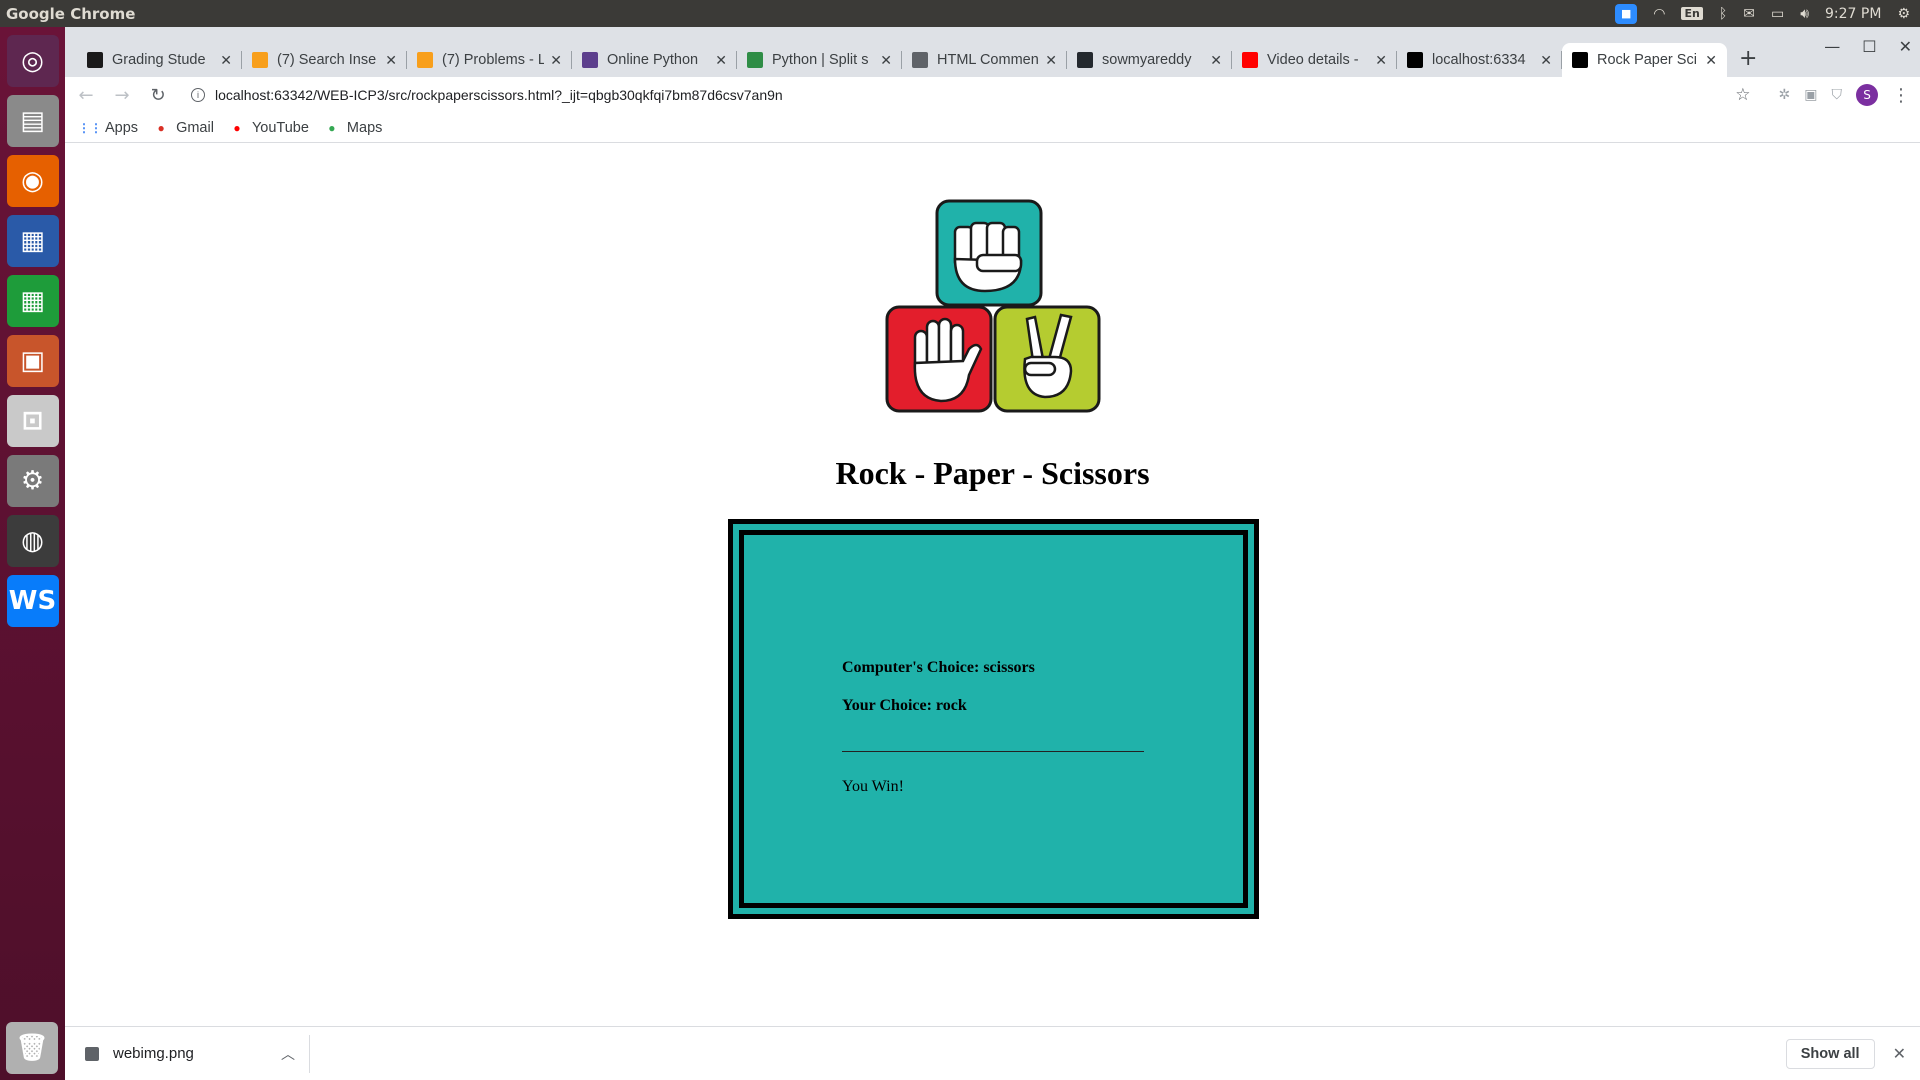 This screenshot has width=1920, height=1080. What do you see at coordinates (1810, 95) in the screenshot?
I see `extension-icon: ▣` at bounding box center [1810, 95].